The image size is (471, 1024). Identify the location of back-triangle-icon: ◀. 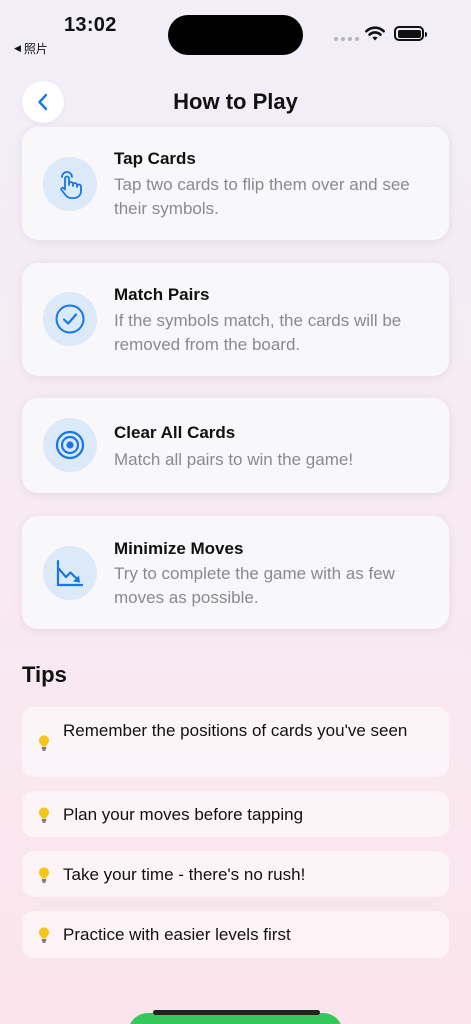
(17, 48).